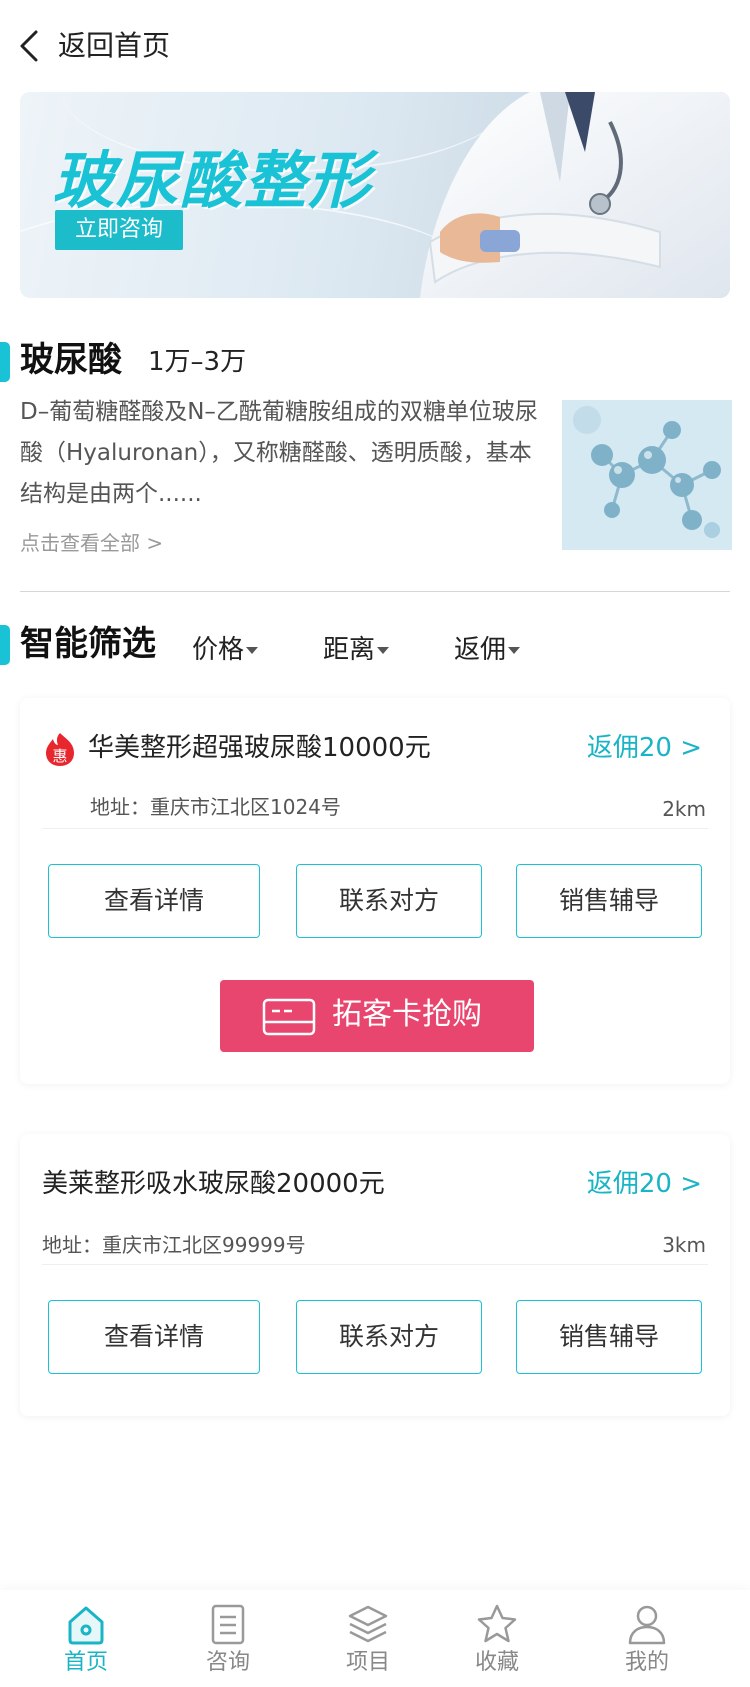  I want to click on section-title-filter: 智能筛选, so click(88, 644).